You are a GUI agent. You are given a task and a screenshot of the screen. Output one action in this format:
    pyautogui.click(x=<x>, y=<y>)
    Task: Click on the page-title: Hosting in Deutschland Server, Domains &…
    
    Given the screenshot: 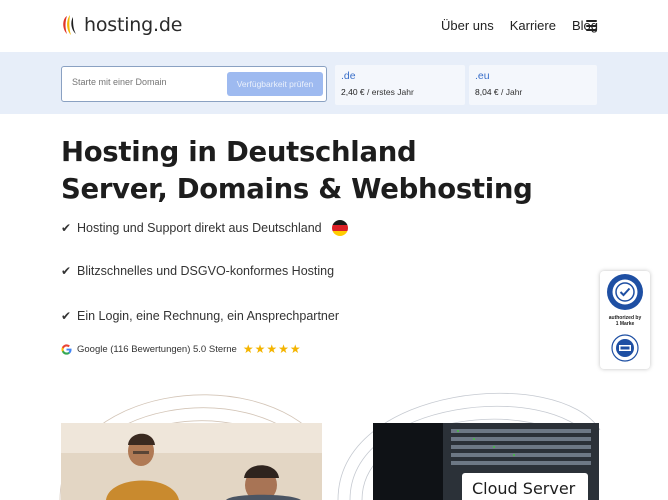 What is the action you would take?
    pyautogui.click(x=297, y=171)
    